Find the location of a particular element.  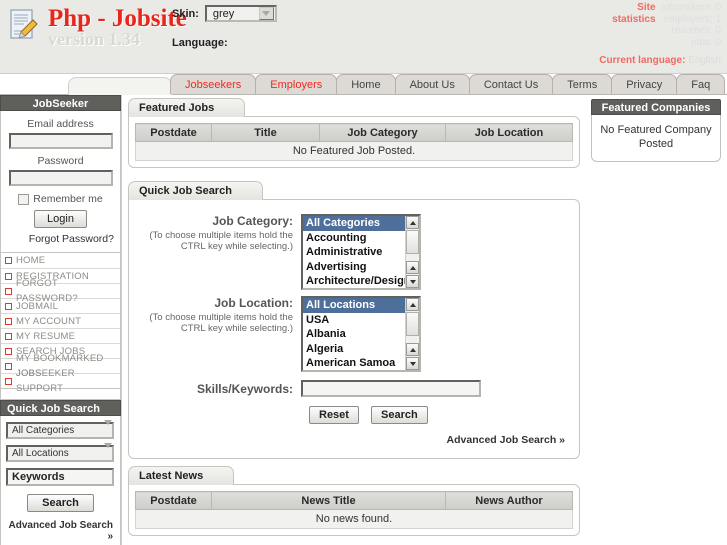

job-category-label: Job Category: is located at coordinates (252, 221).